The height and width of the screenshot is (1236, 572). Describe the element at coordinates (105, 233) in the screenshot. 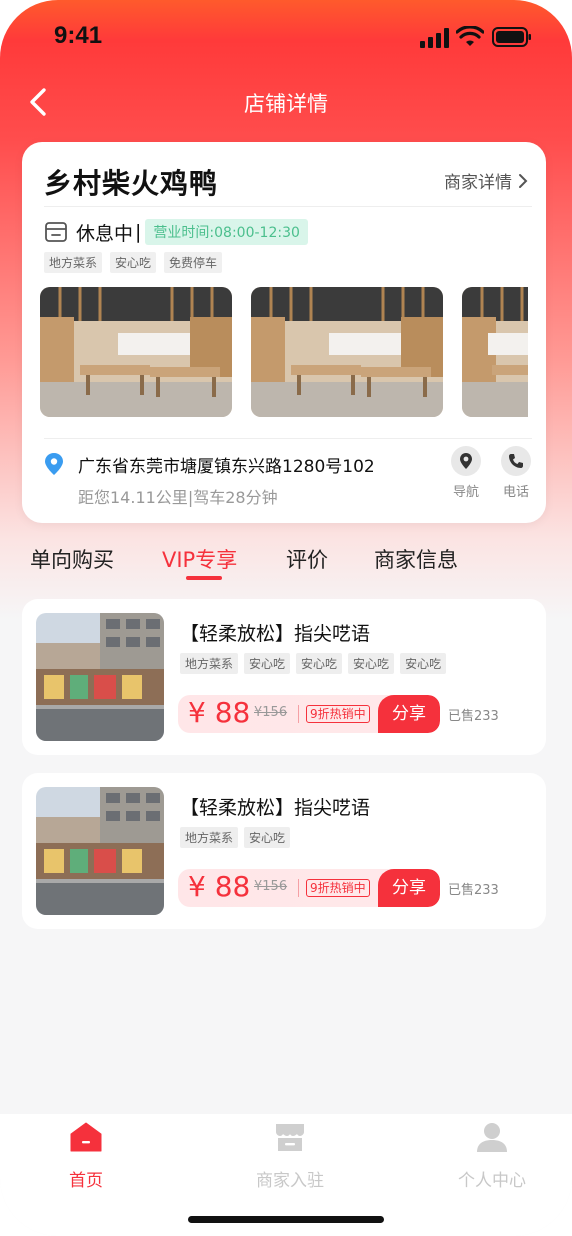

I see `store-status: 休息中` at that location.